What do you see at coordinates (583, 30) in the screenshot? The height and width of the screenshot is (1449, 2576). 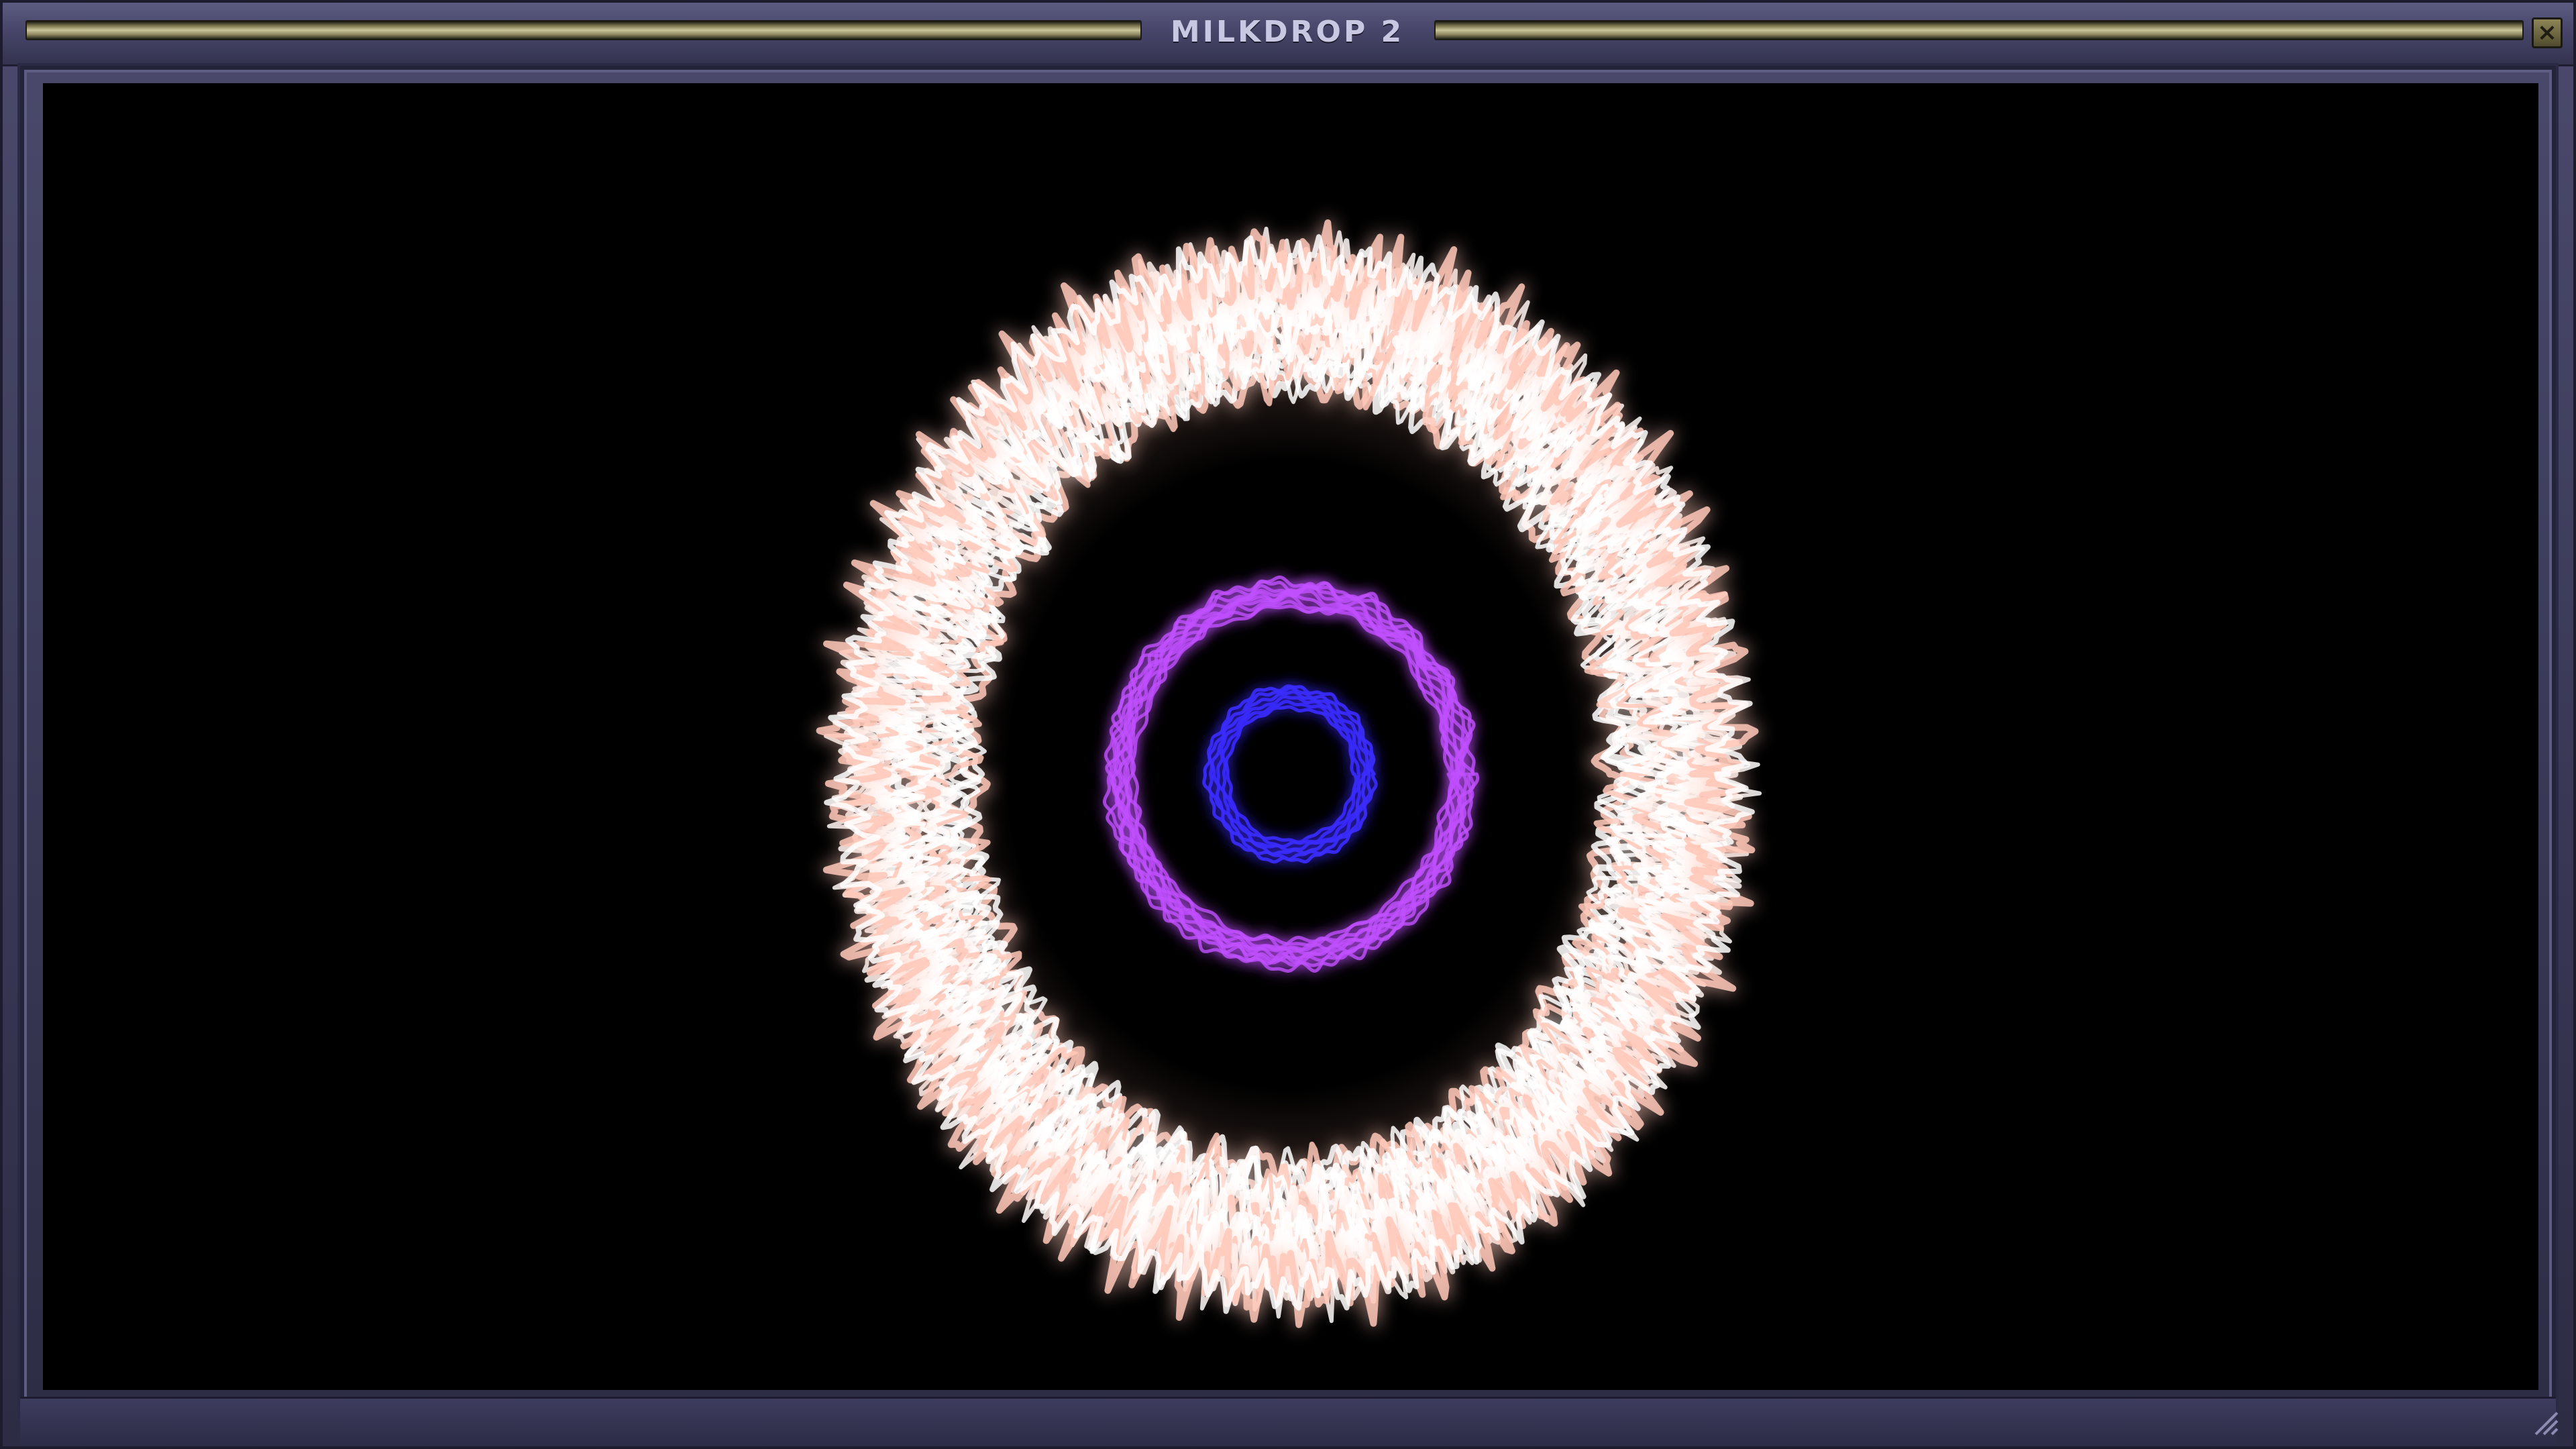 I see `title-bar-groove-left` at bounding box center [583, 30].